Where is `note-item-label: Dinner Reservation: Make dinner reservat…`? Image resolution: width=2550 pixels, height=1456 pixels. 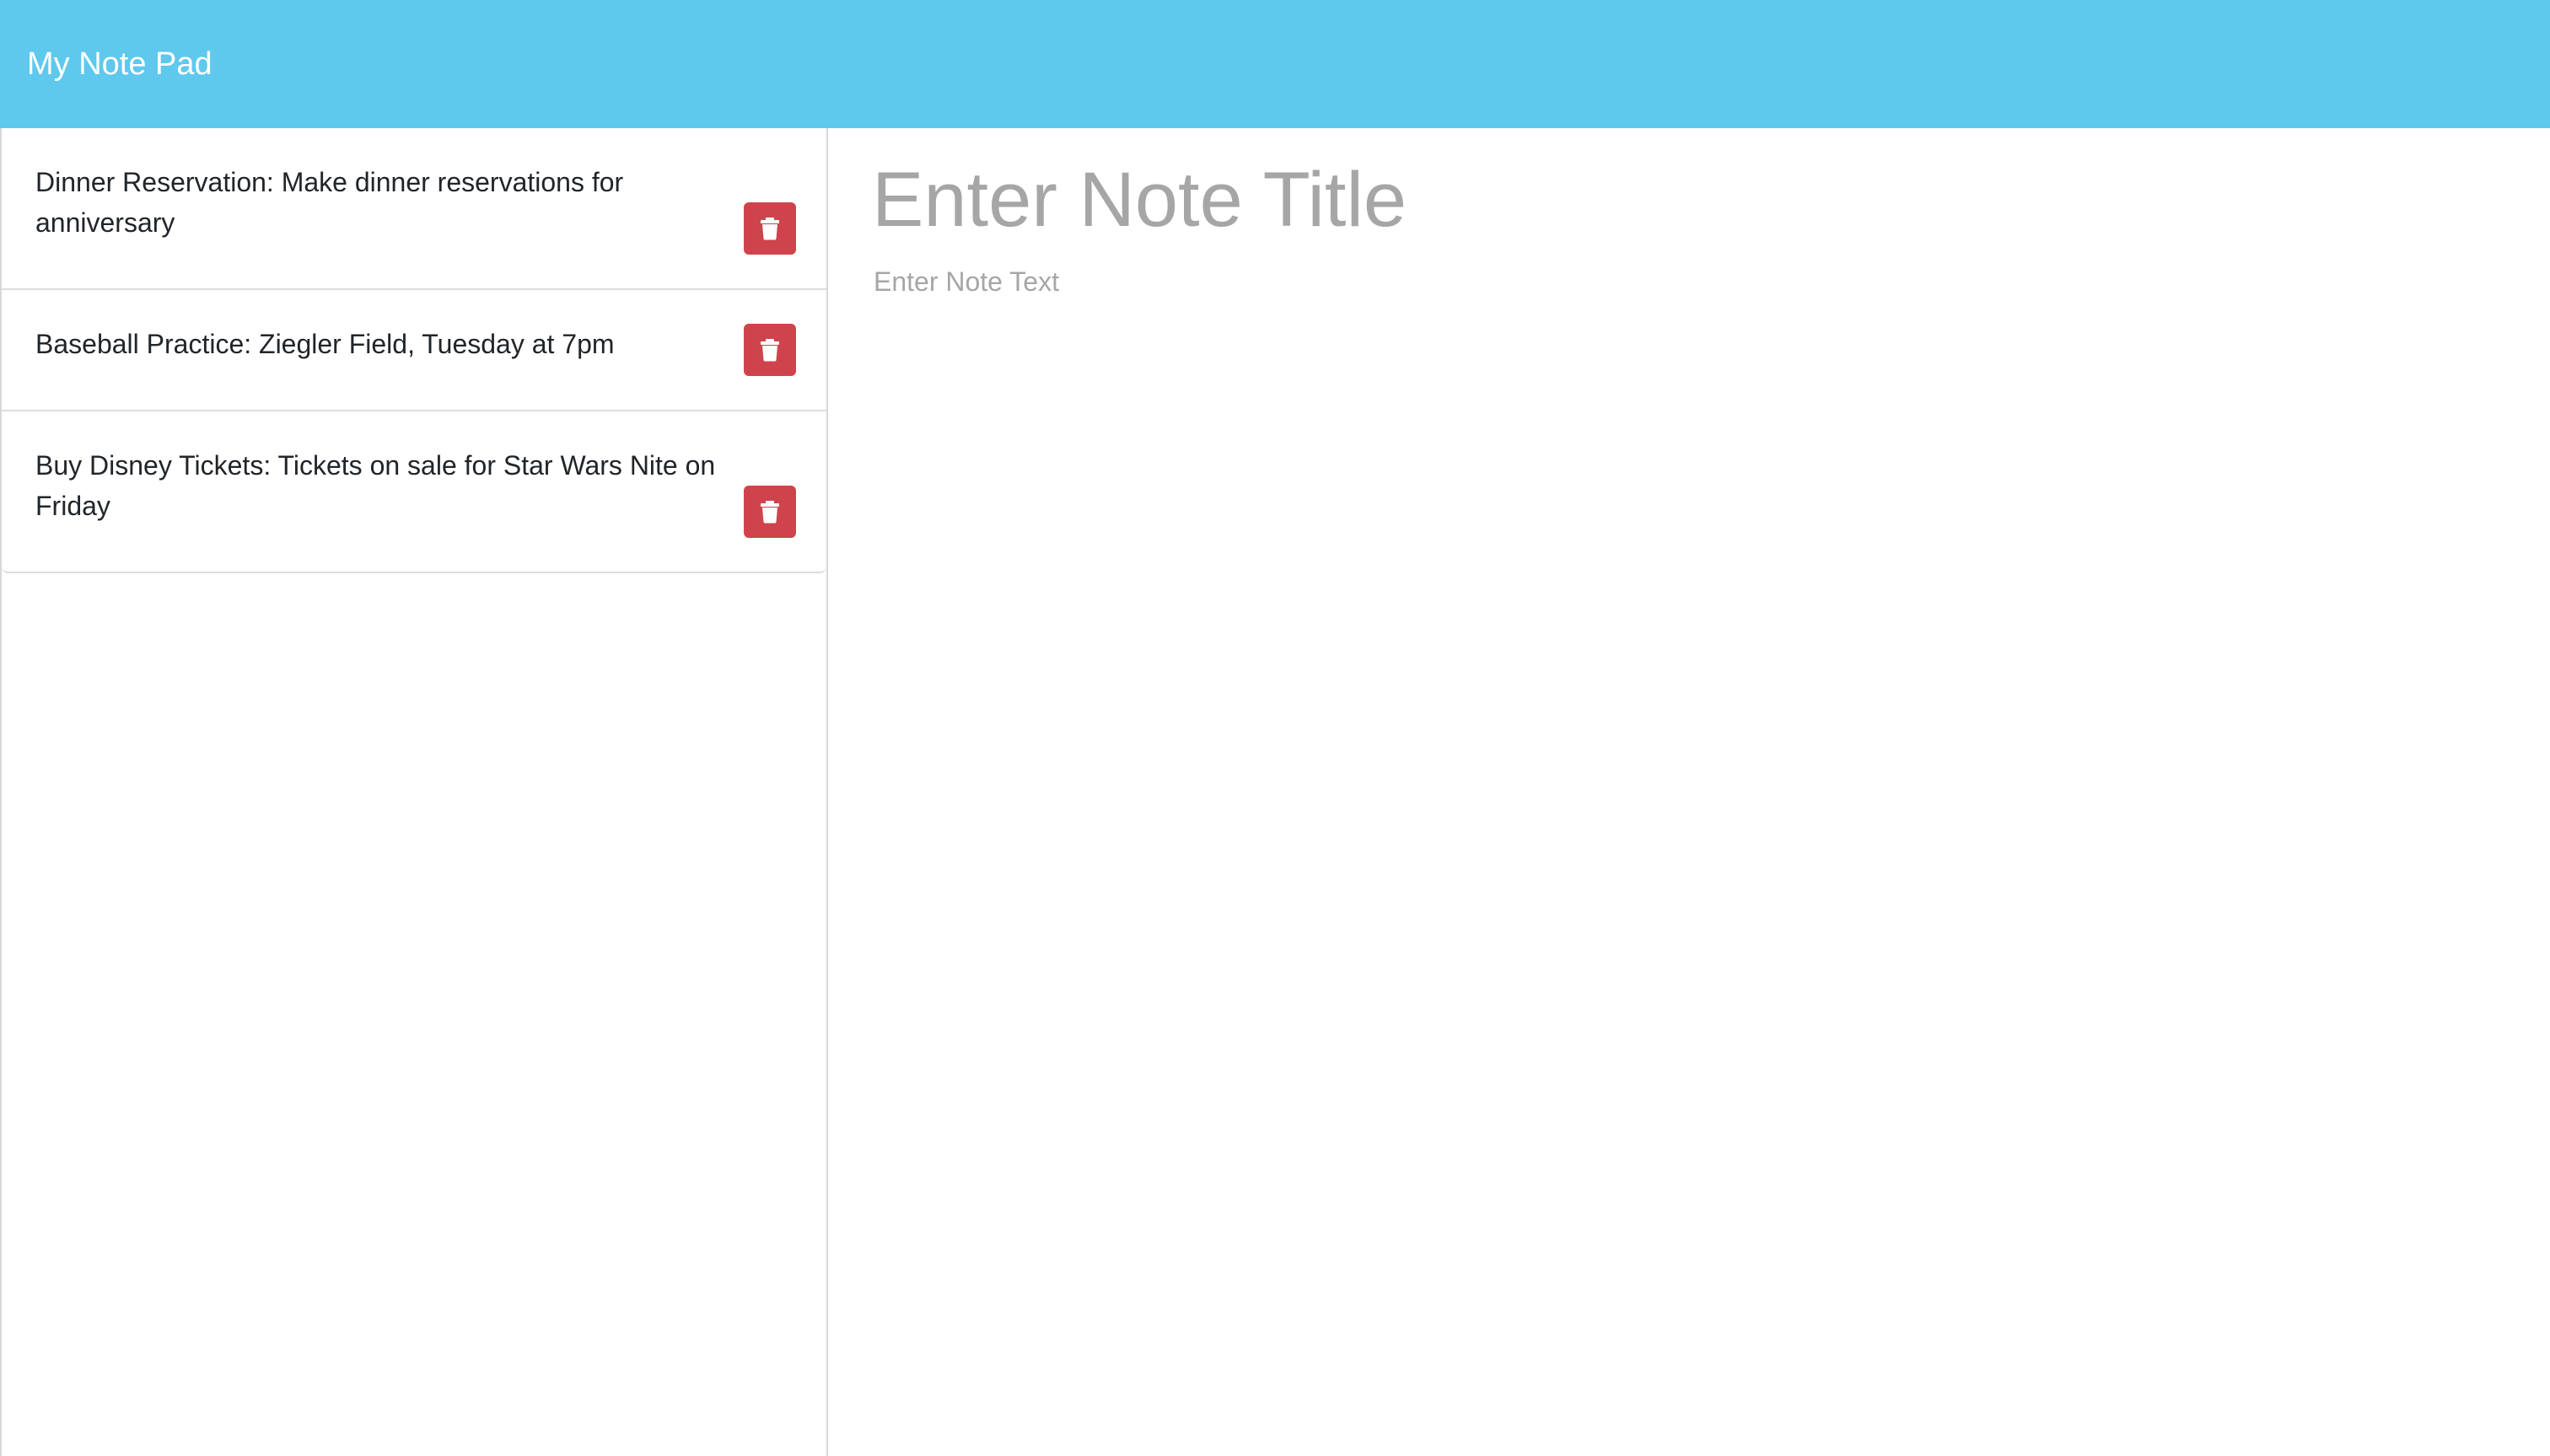
note-item-label: Dinner Reservation: Make dinner reservat… is located at coordinates (389, 202).